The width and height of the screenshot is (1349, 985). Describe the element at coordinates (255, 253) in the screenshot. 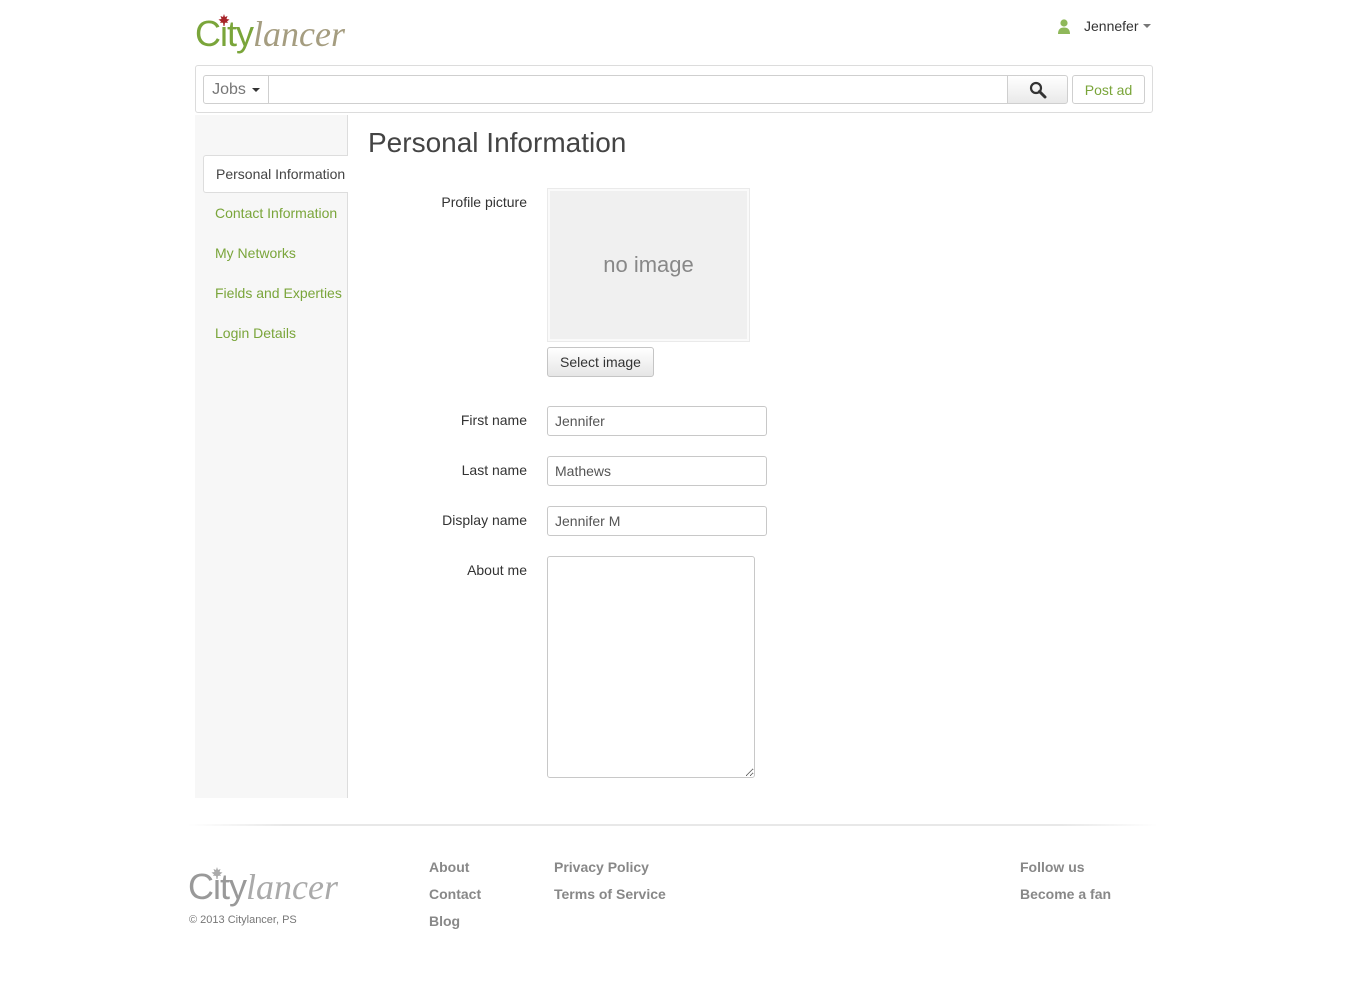

I see `sidebar-item-my-networks: My Networks` at that location.